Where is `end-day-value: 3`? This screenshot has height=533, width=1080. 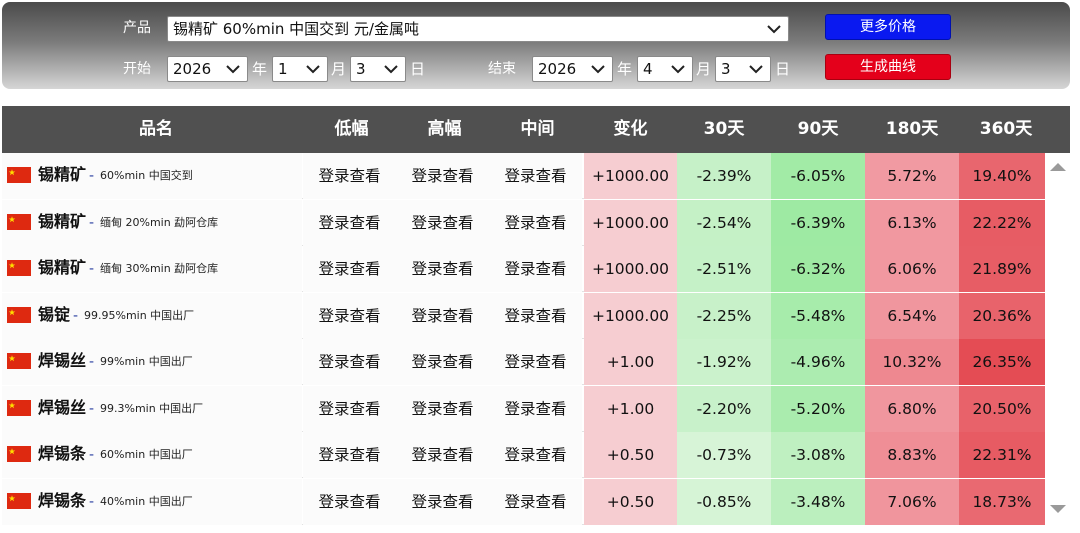
end-day-value: 3 is located at coordinates (726, 69).